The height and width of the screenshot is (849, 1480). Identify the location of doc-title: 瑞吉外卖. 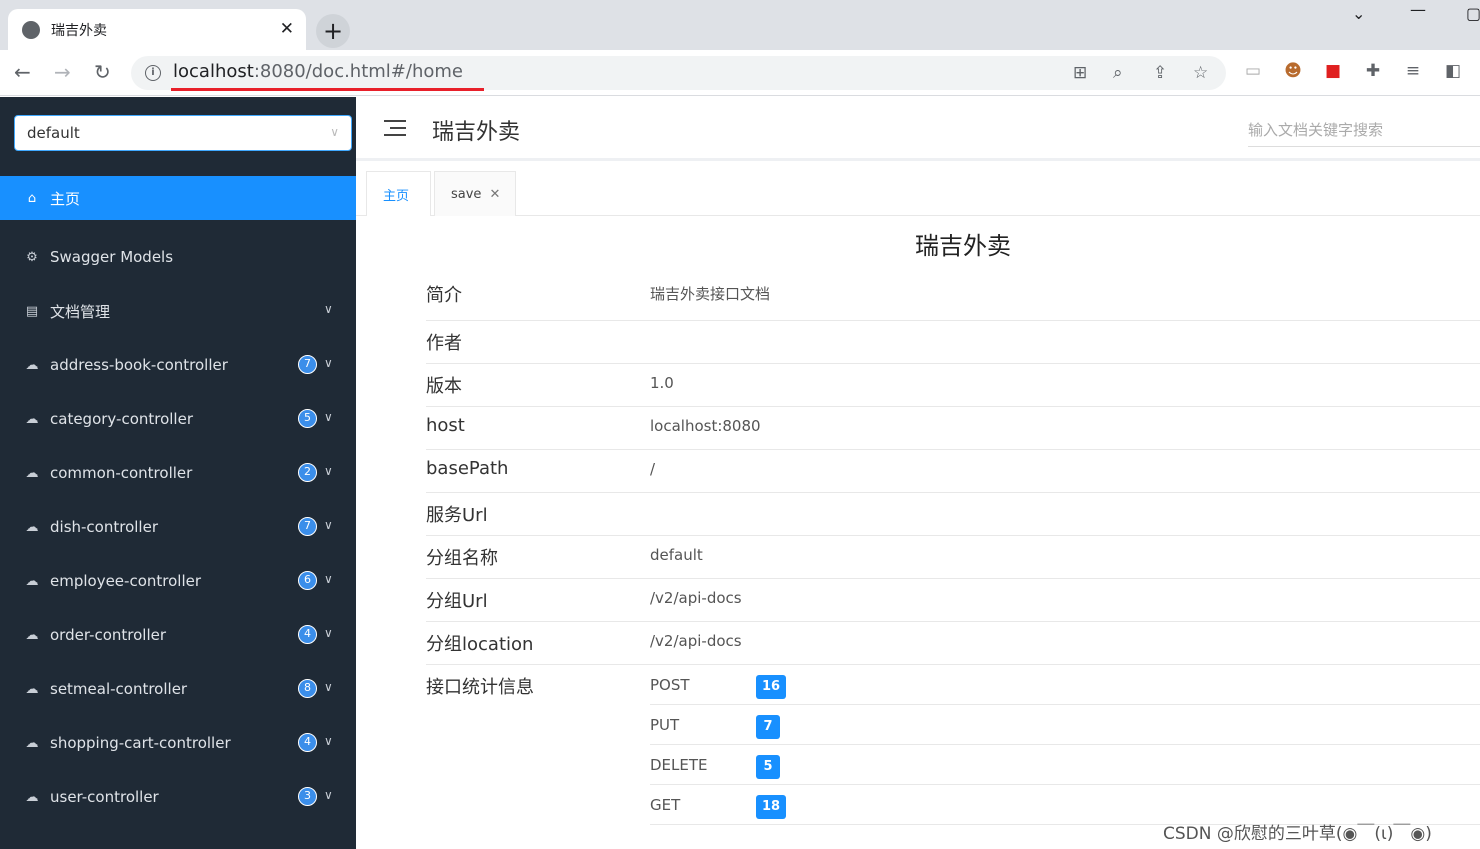
(963, 246).